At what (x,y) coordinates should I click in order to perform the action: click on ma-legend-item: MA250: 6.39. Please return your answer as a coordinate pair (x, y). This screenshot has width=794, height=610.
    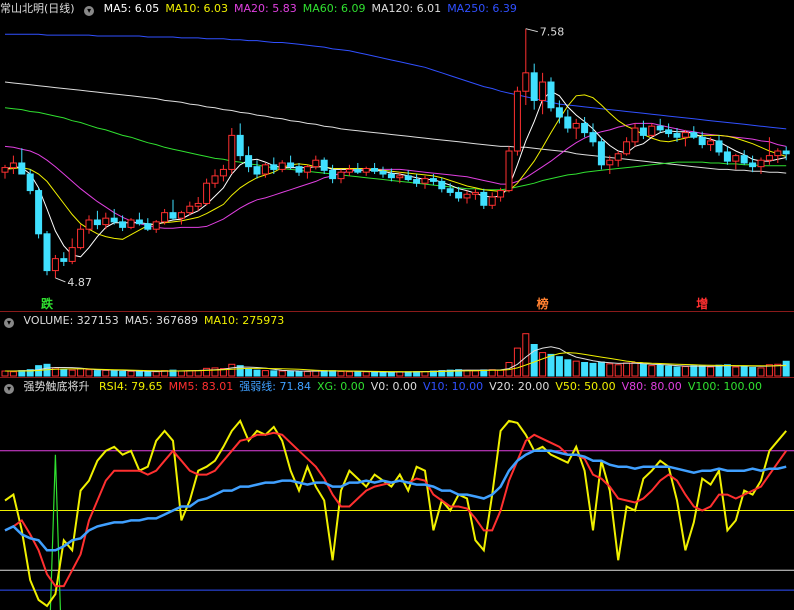
    Looking at the image, I should click on (482, 8).